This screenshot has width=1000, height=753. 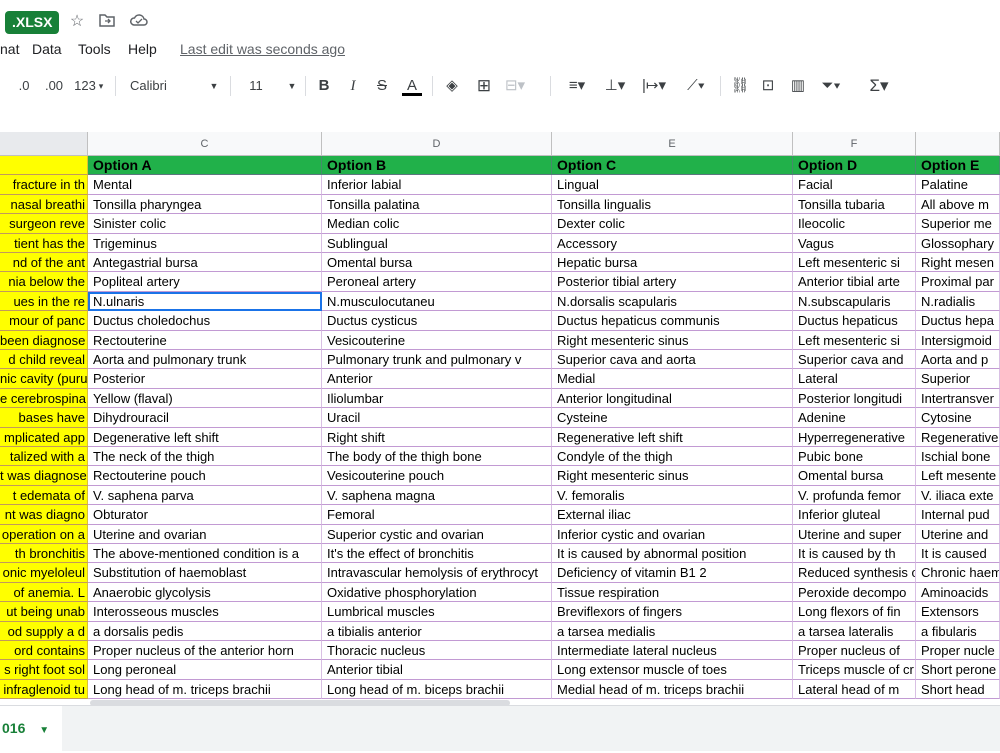 What do you see at coordinates (77, 22) in the screenshot?
I see `star-icon: ☆` at bounding box center [77, 22].